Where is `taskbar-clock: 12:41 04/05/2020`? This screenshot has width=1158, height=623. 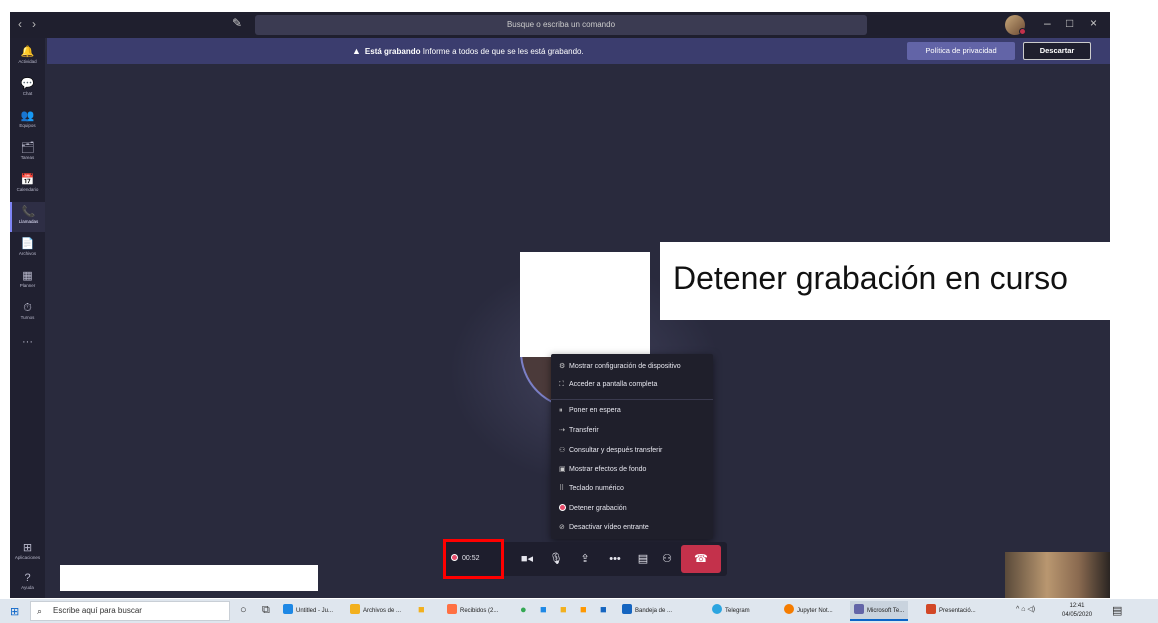 taskbar-clock: 12:41 04/05/2020 is located at coordinates (1077, 611).